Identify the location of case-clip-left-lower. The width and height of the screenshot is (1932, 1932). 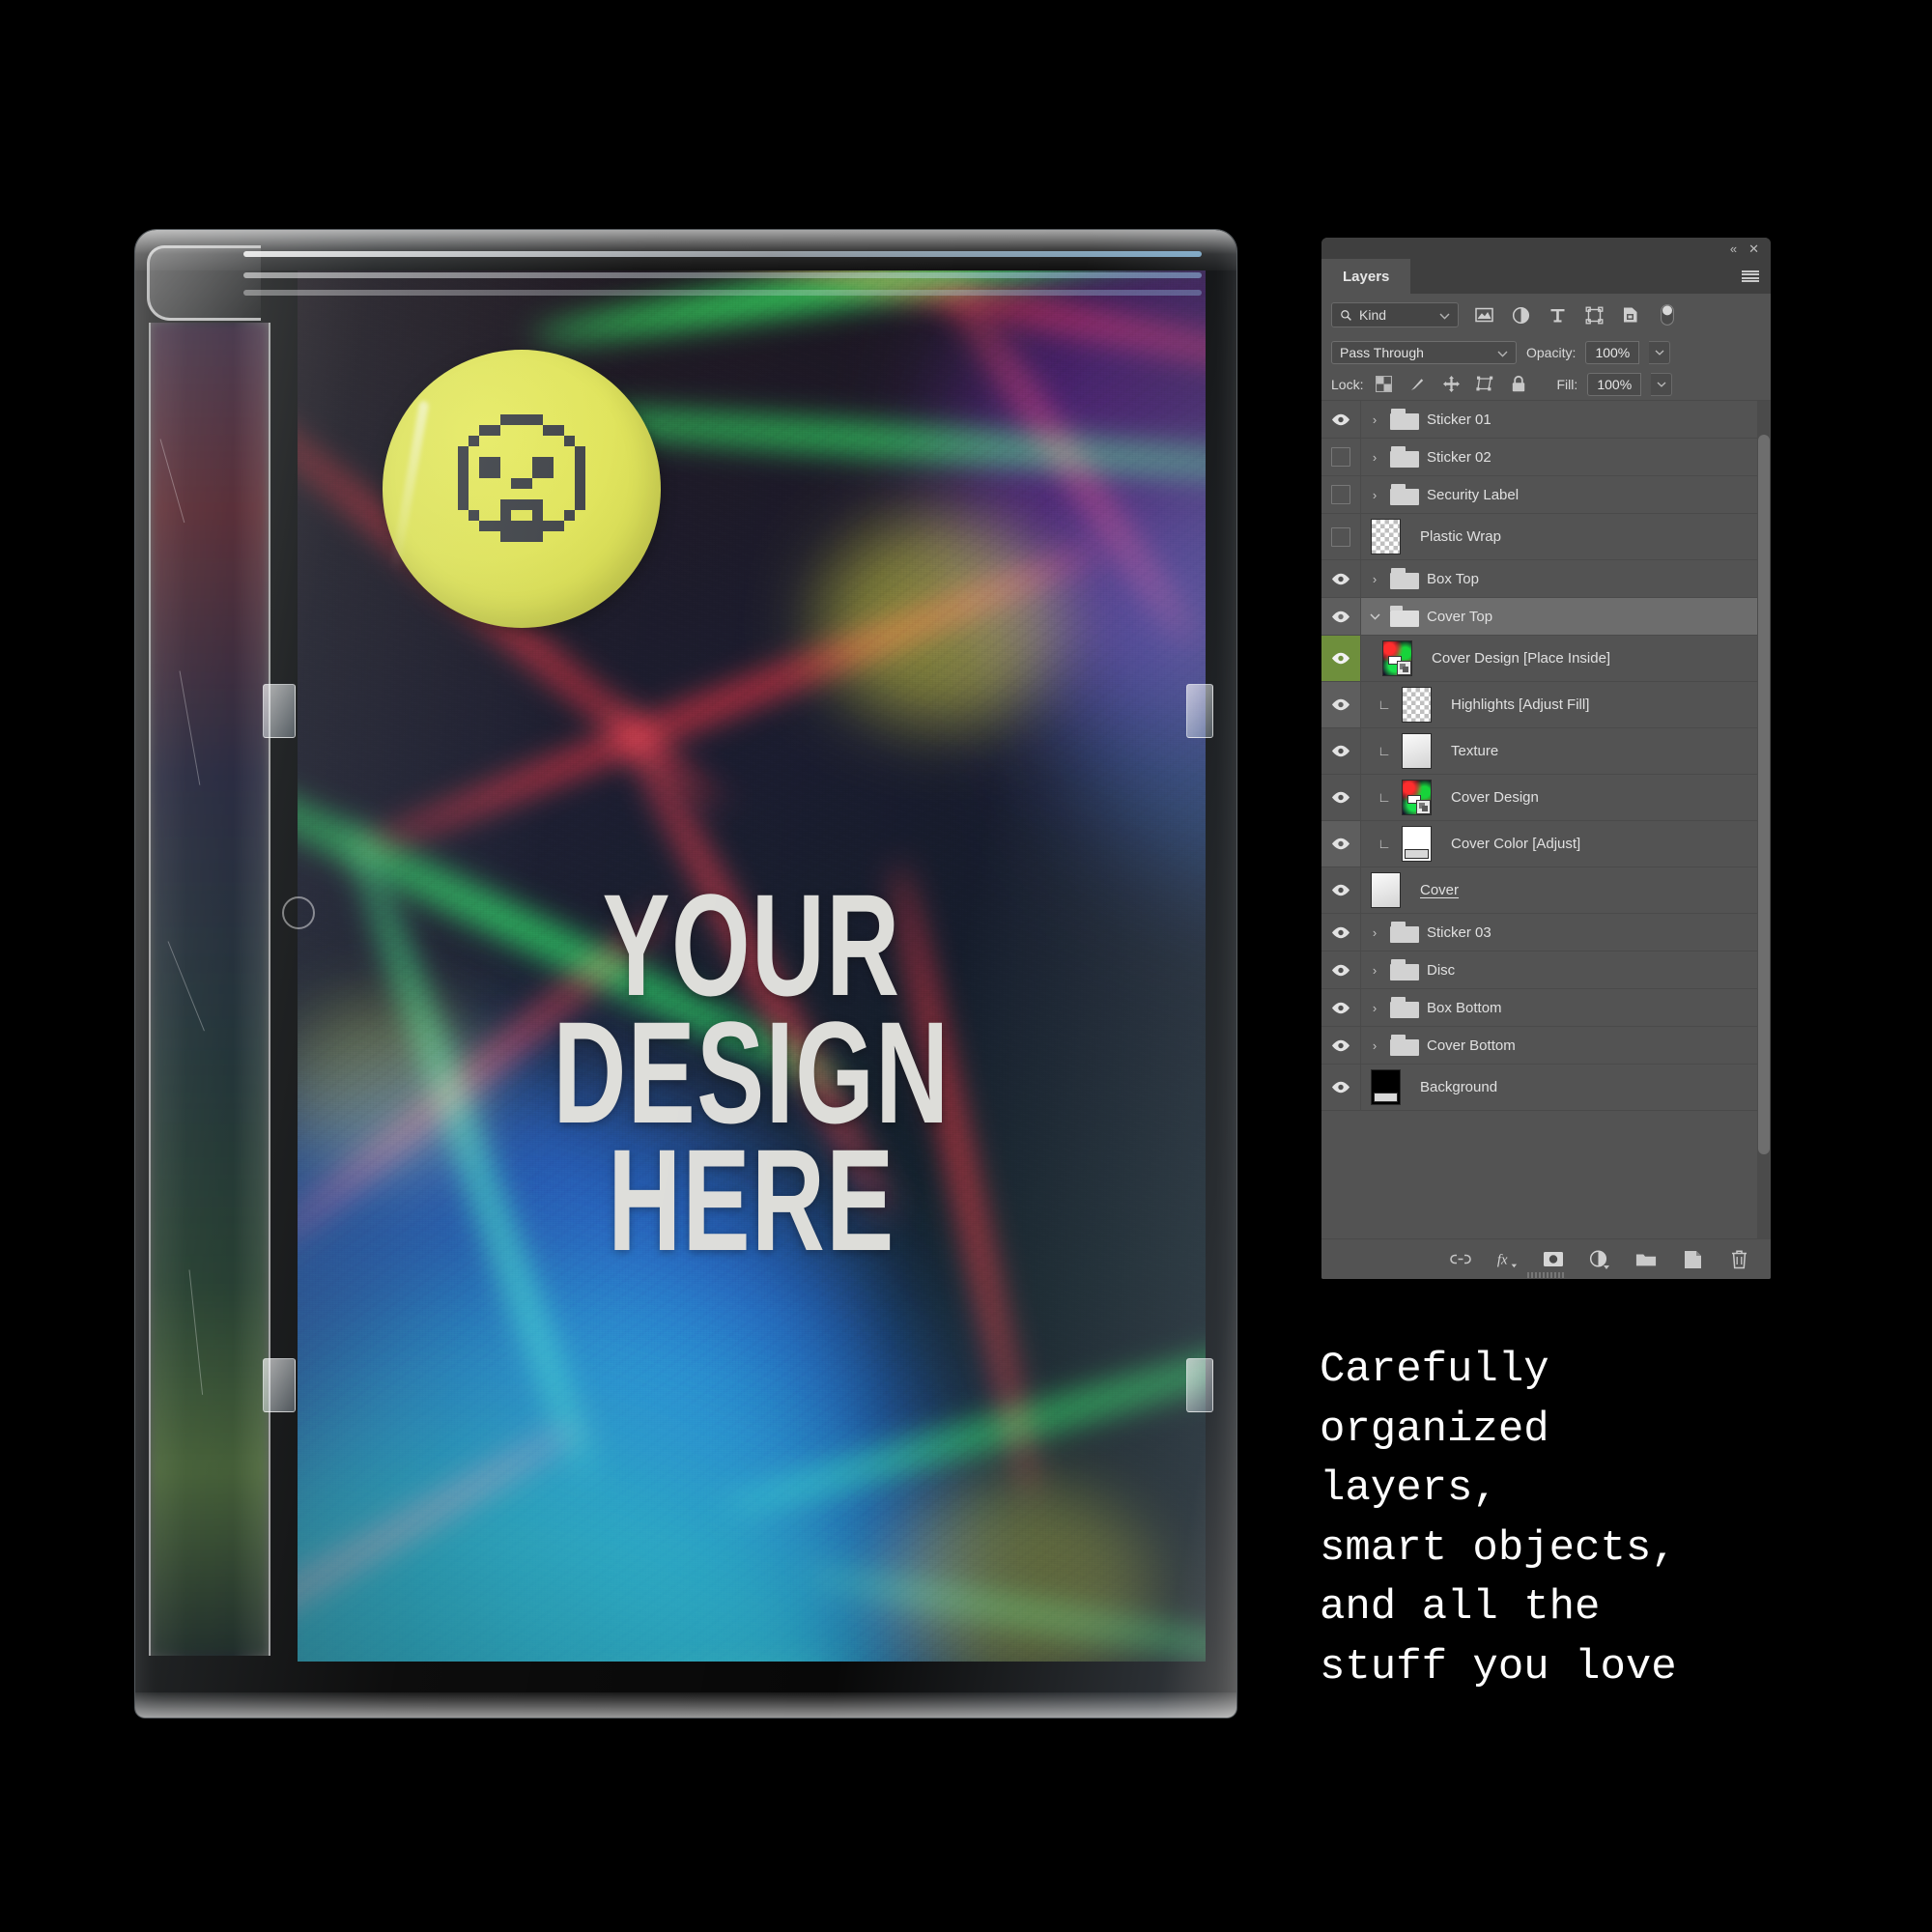
(279, 1385).